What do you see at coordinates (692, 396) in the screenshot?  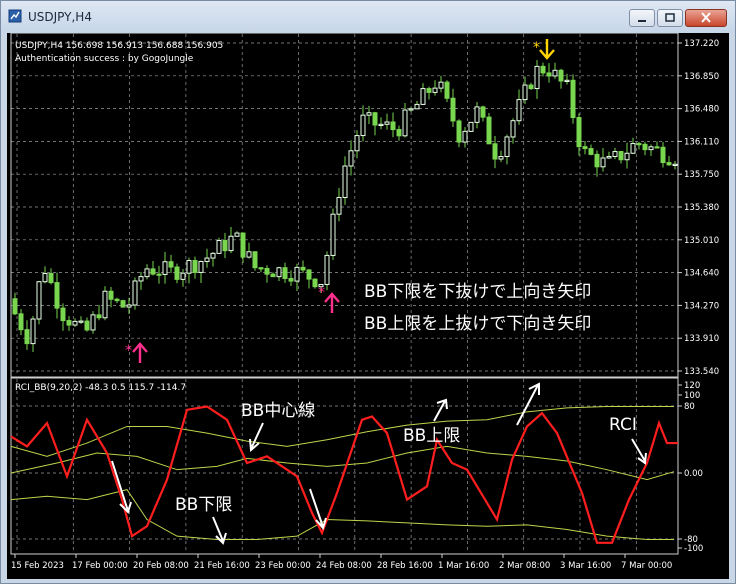 I see `scale-label: 100` at bounding box center [692, 396].